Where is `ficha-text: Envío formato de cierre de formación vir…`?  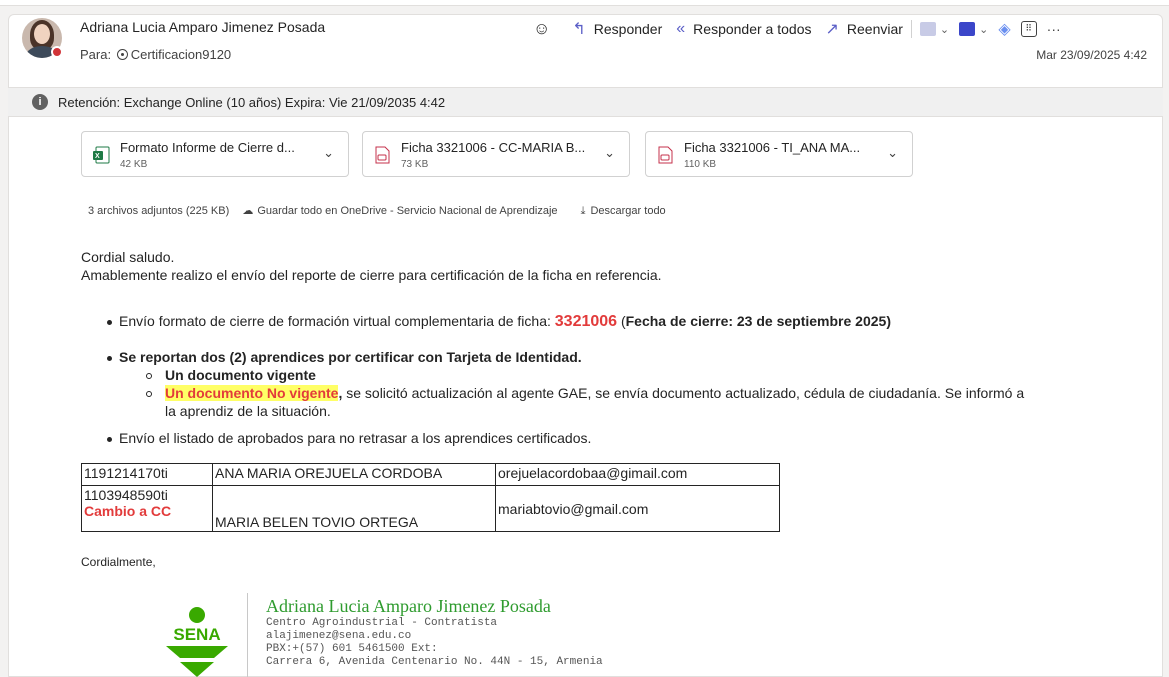
ficha-text: Envío formato de cierre de formación vir… is located at coordinates (337, 321).